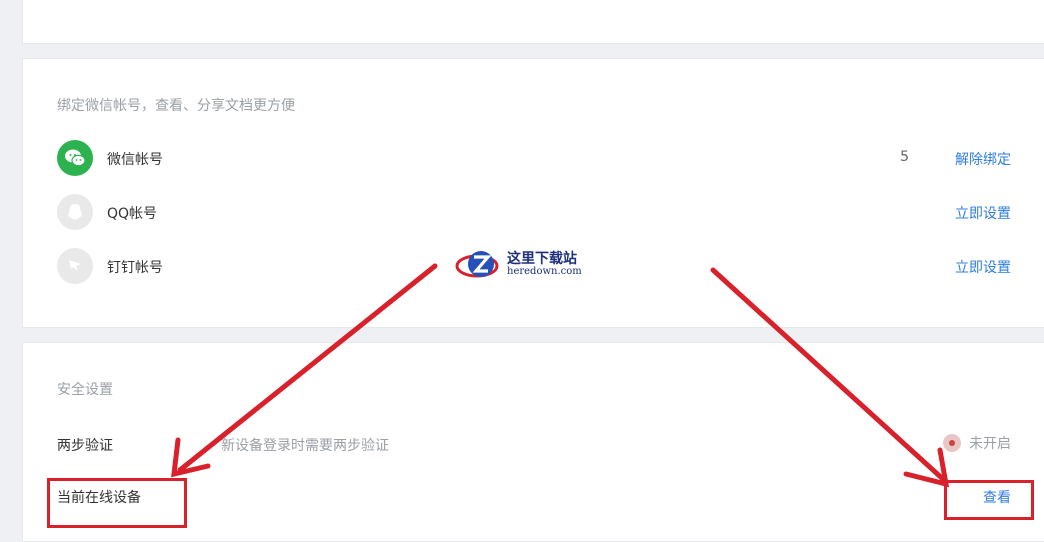 Image resolution: width=1044 pixels, height=542 pixels. What do you see at coordinates (75, 158) in the screenshot?
I see `wechat-icon` at bounding box center [75, 158].